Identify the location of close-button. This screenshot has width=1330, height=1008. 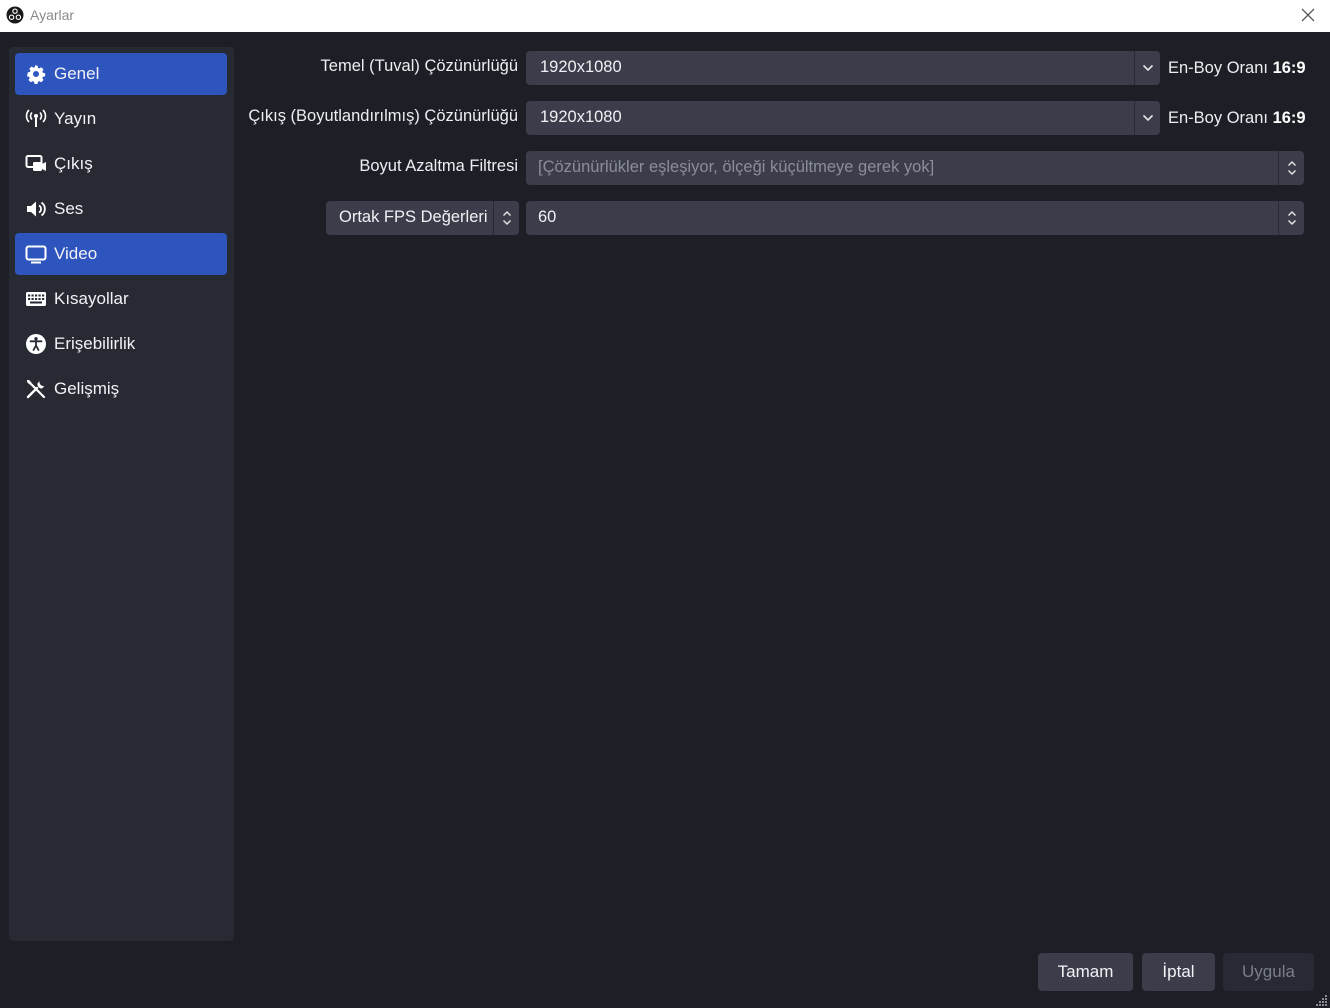
(1308, 15).